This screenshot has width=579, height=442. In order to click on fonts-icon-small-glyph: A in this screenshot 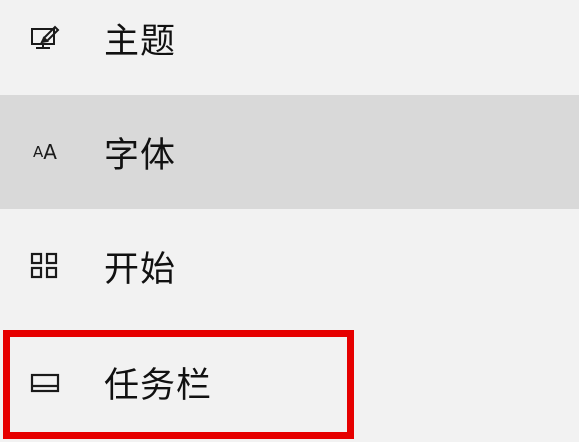, I will do `click(38, 151)`.